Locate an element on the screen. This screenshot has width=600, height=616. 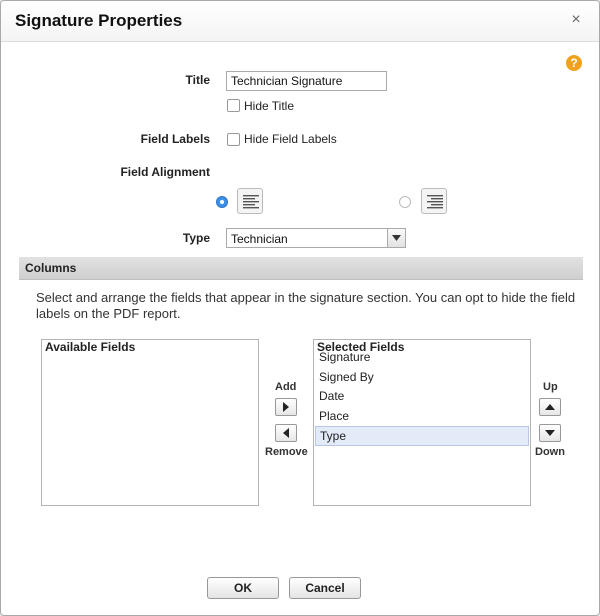
remove-label: Remove is located at coordinates (286, 452).